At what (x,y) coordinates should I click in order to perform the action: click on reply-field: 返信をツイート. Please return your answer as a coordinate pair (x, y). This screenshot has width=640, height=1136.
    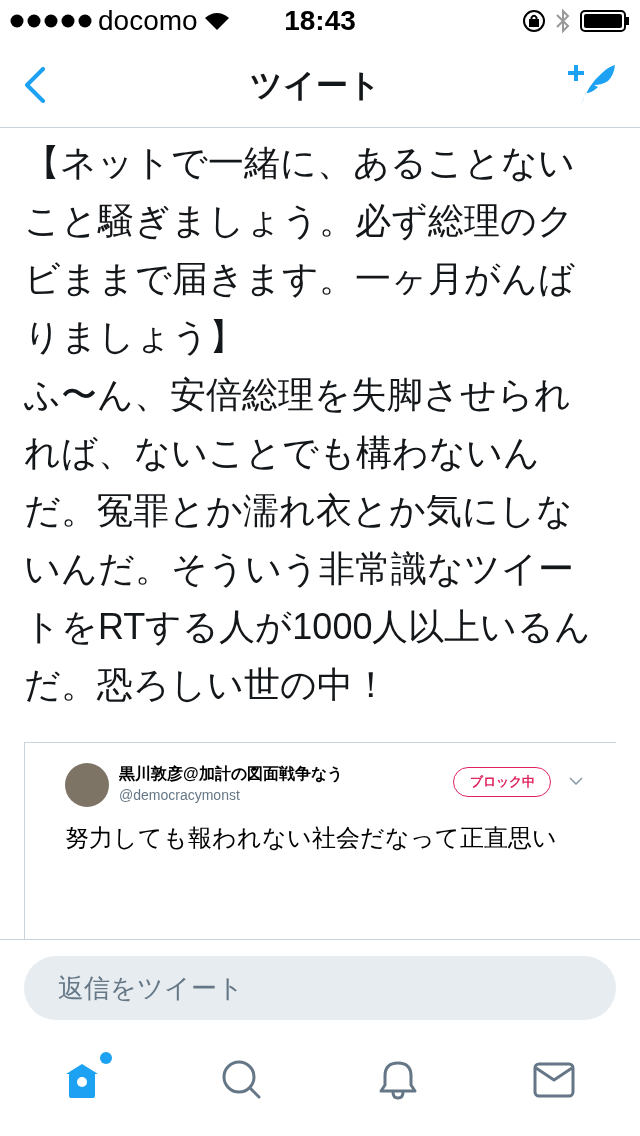
    Looking at the image, I should click on (320, 988).